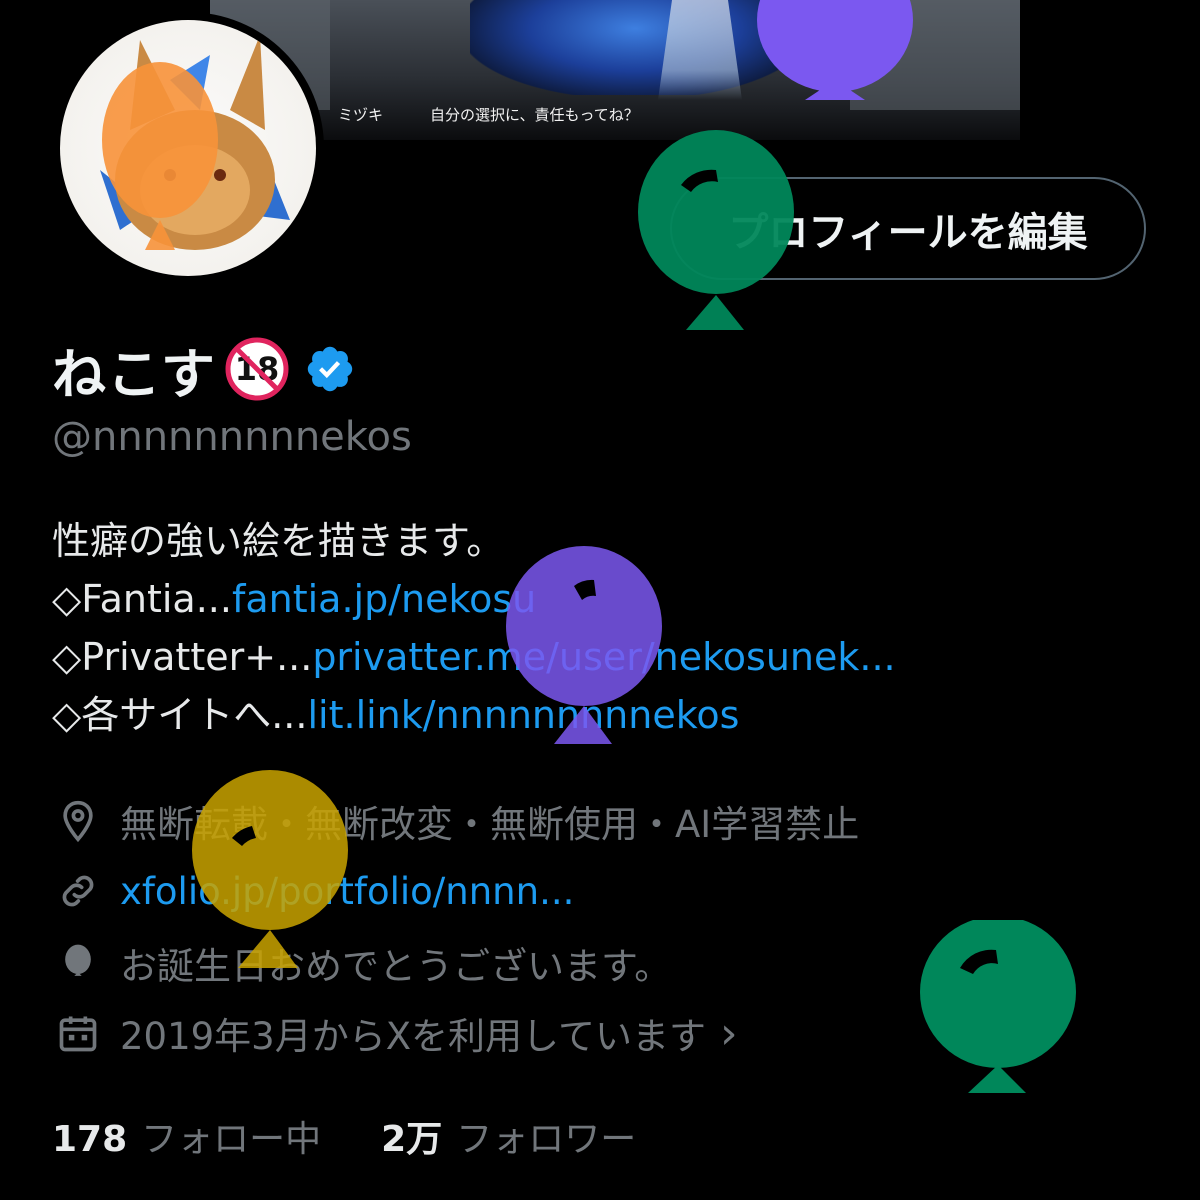 The image size is (1200, 1200). I want to click on location-pin-icon, so click(78, 821).